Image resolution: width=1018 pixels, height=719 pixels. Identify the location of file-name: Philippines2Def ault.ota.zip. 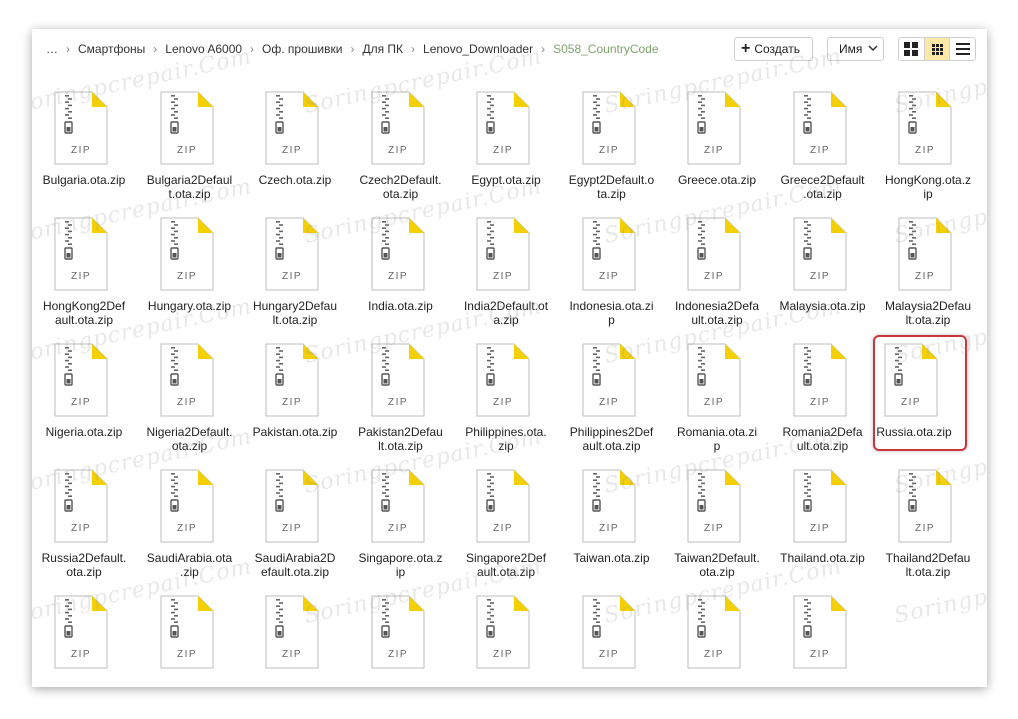
(612, 439).